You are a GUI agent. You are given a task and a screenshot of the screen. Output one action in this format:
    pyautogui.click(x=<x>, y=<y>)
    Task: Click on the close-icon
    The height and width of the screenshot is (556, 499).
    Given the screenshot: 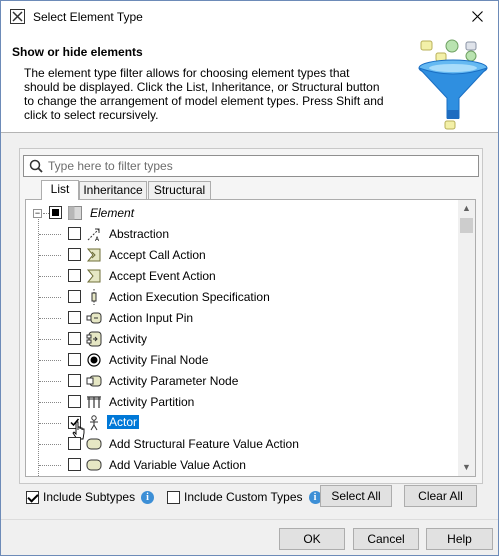 What is the action you would take?
    pyautogui.click(x=477, y=16)
    